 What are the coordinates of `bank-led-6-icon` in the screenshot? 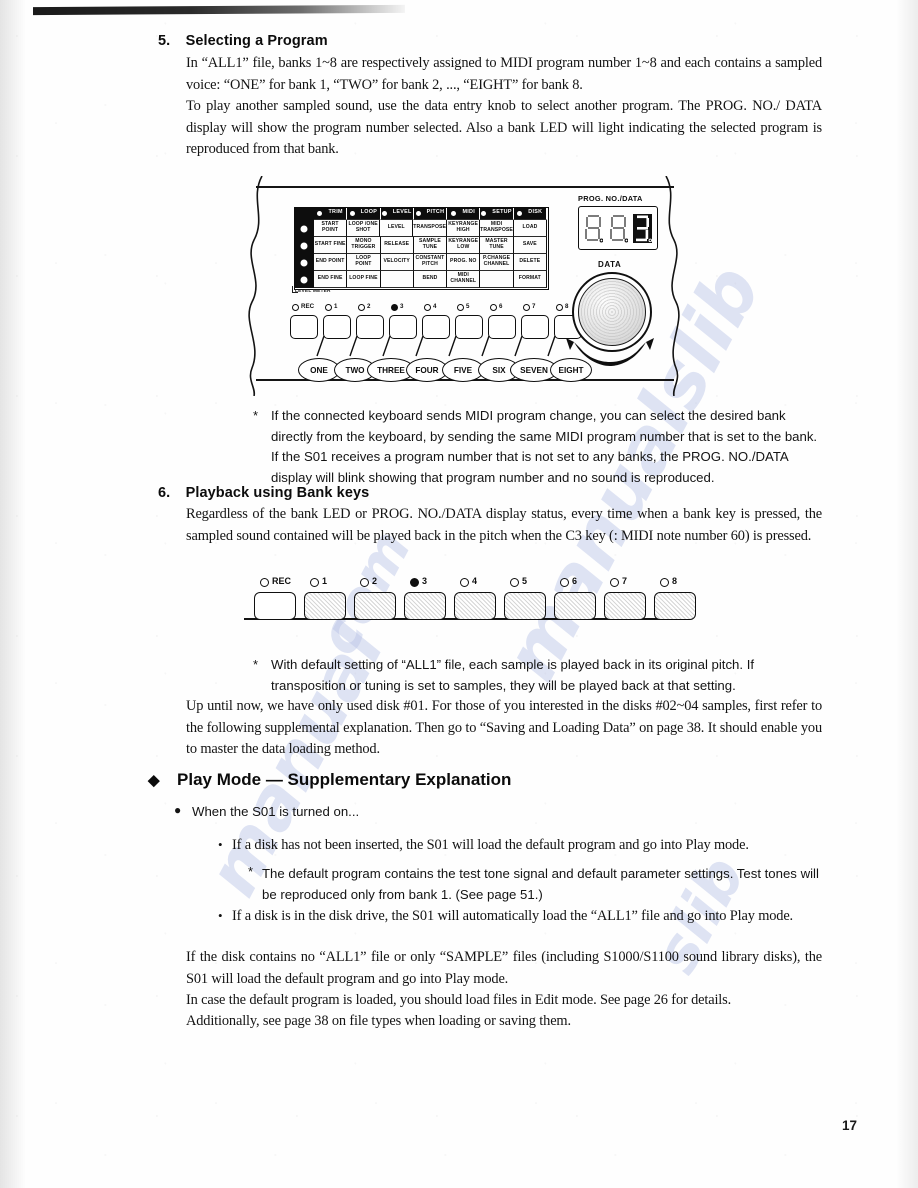 It's located at (494, 308).